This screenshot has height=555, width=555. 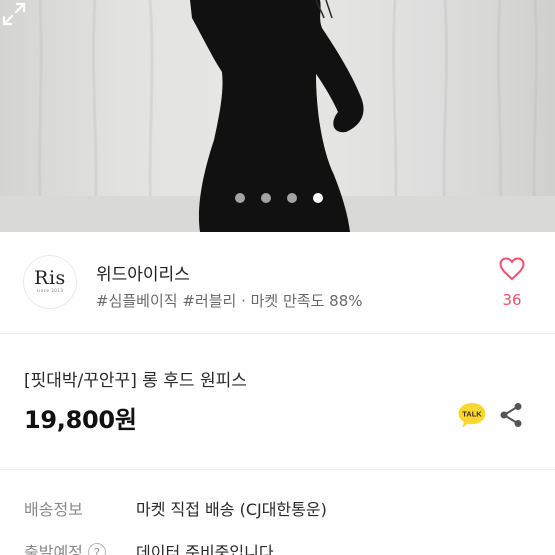 What do you see at coordinates (53, 509) in the screenshot?
I see `shipping-info-label: 배송정보` at bounding box center [53, 509].